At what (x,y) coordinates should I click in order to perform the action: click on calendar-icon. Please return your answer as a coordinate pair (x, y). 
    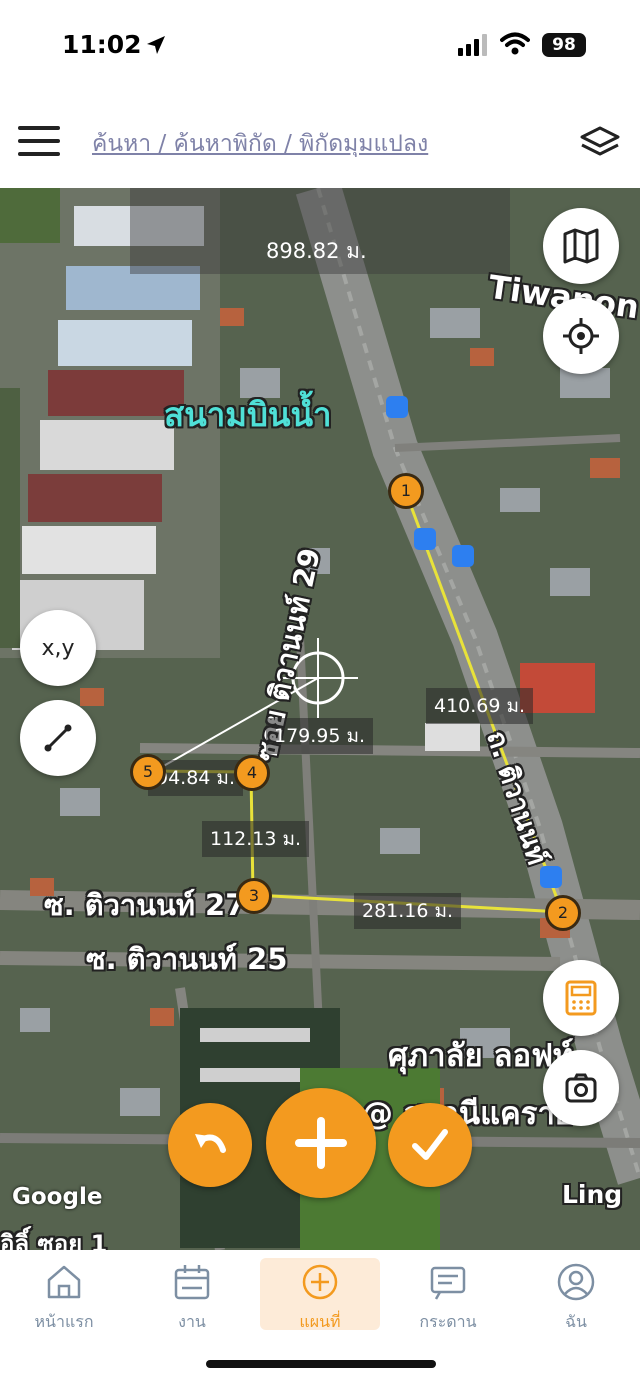
    Looking at the image, I should click on (192, 1282).